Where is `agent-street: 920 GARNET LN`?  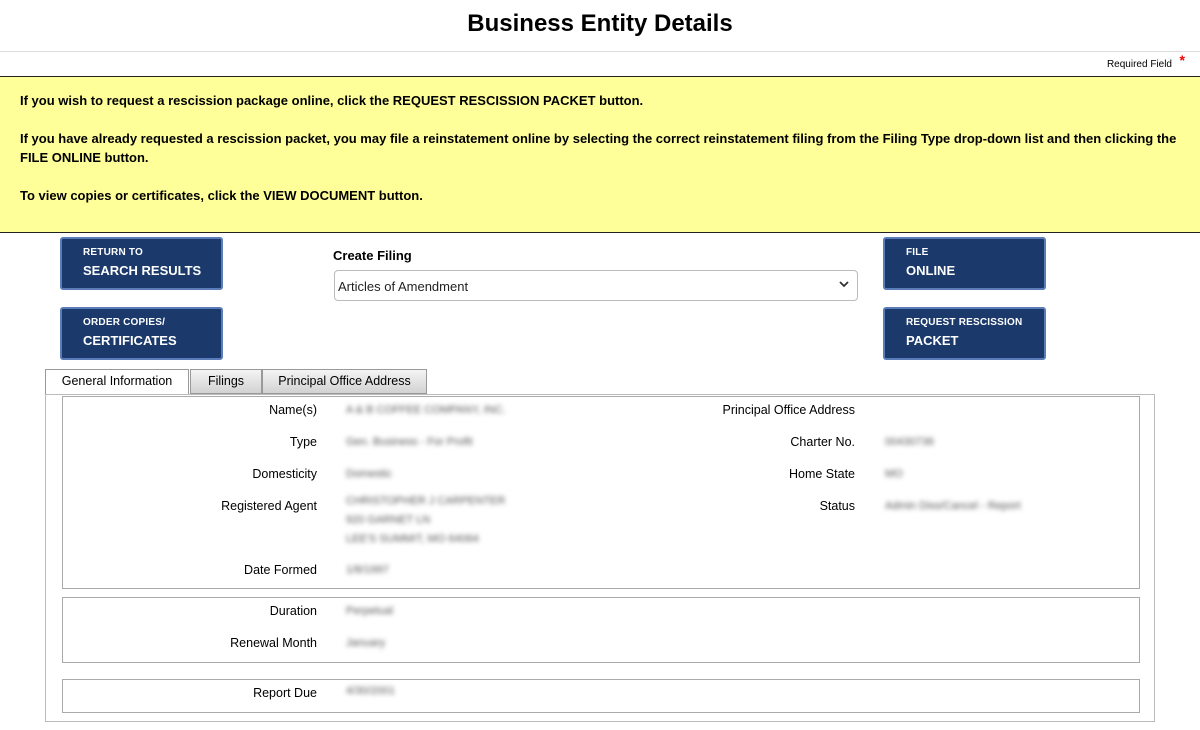 agent-street: 920 GARNET LN is located at coordinates (388, 520).